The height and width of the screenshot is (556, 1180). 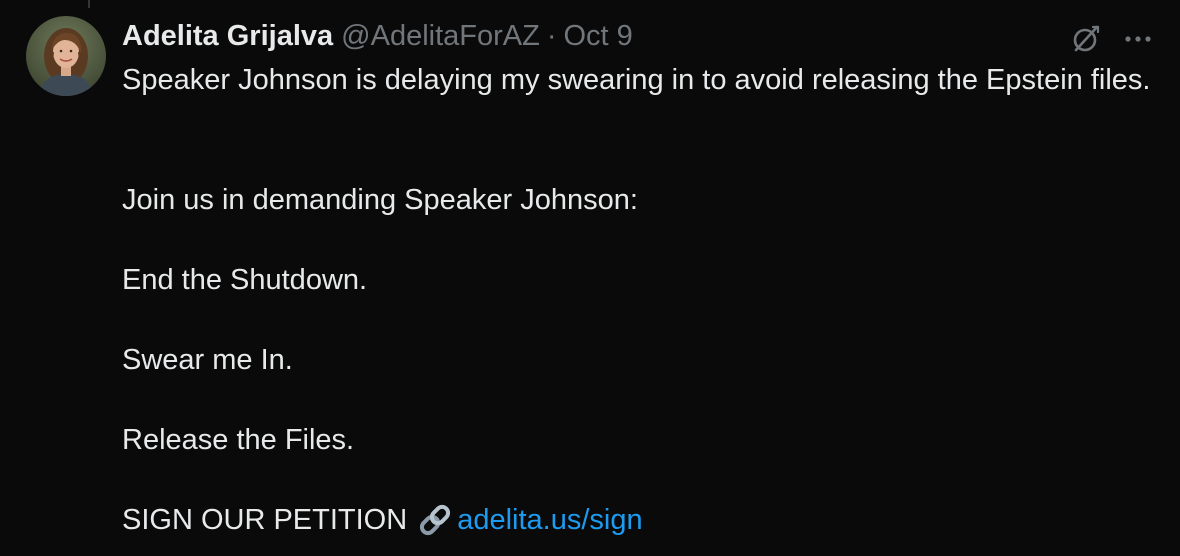 I want to click on tweet-text-line: Release the Files., so click(x=238, y=440).